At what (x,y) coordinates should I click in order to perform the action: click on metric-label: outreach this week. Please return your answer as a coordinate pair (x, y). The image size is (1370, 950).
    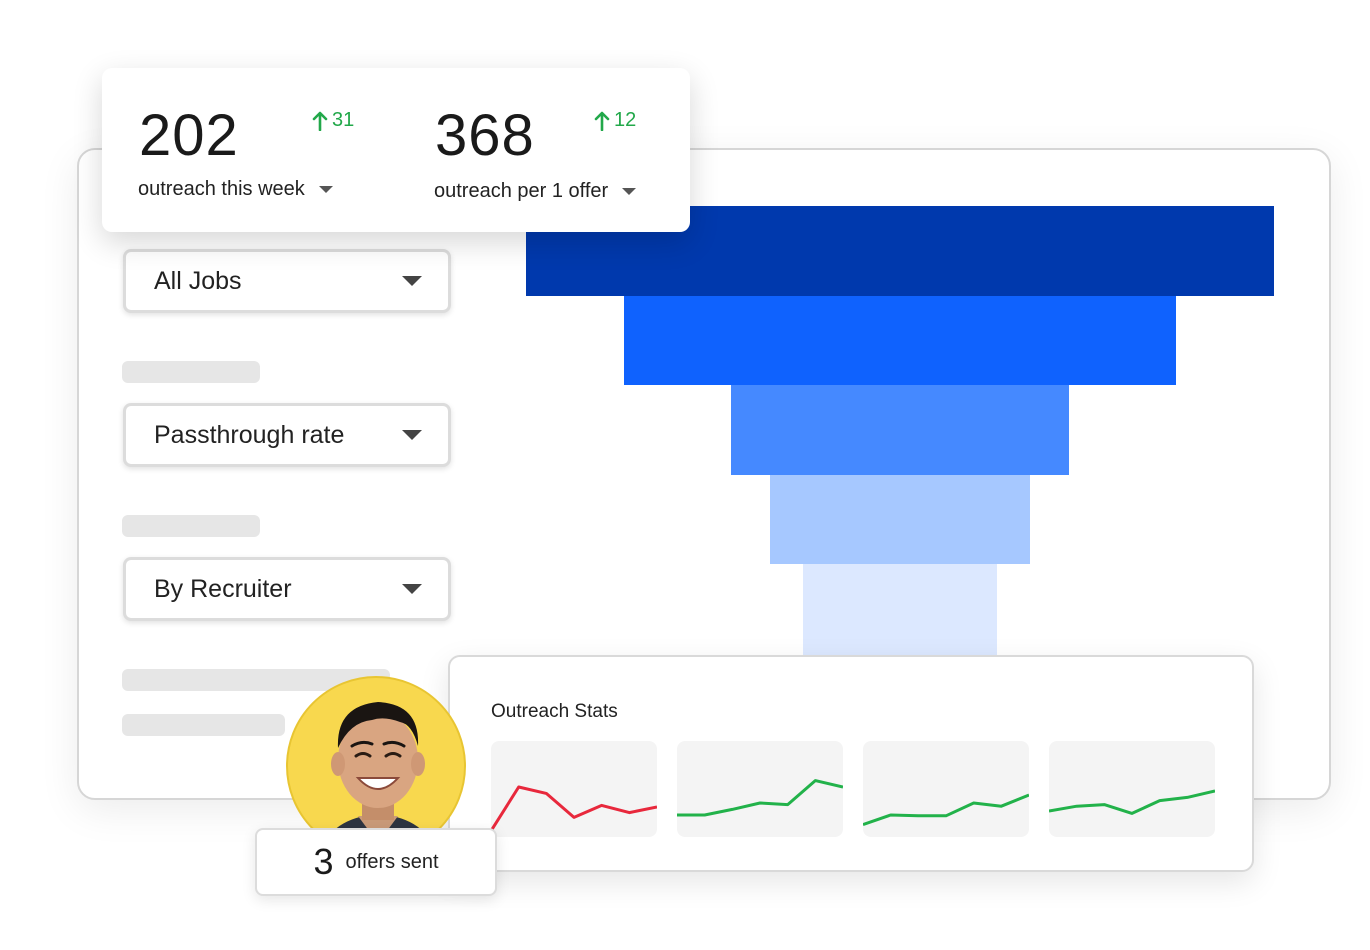
    Looking at the image, I should click on (221, 189).